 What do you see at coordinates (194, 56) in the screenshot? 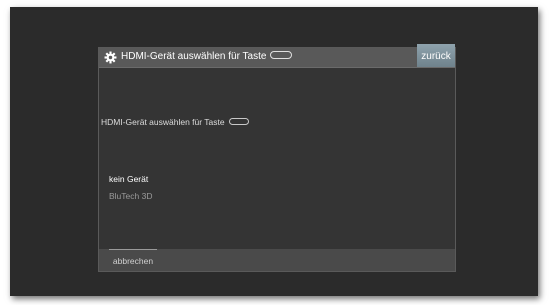
I see `dialog-title-label: HDMI-Gerät auswählen für Taste` at bounding box center [194, 56].